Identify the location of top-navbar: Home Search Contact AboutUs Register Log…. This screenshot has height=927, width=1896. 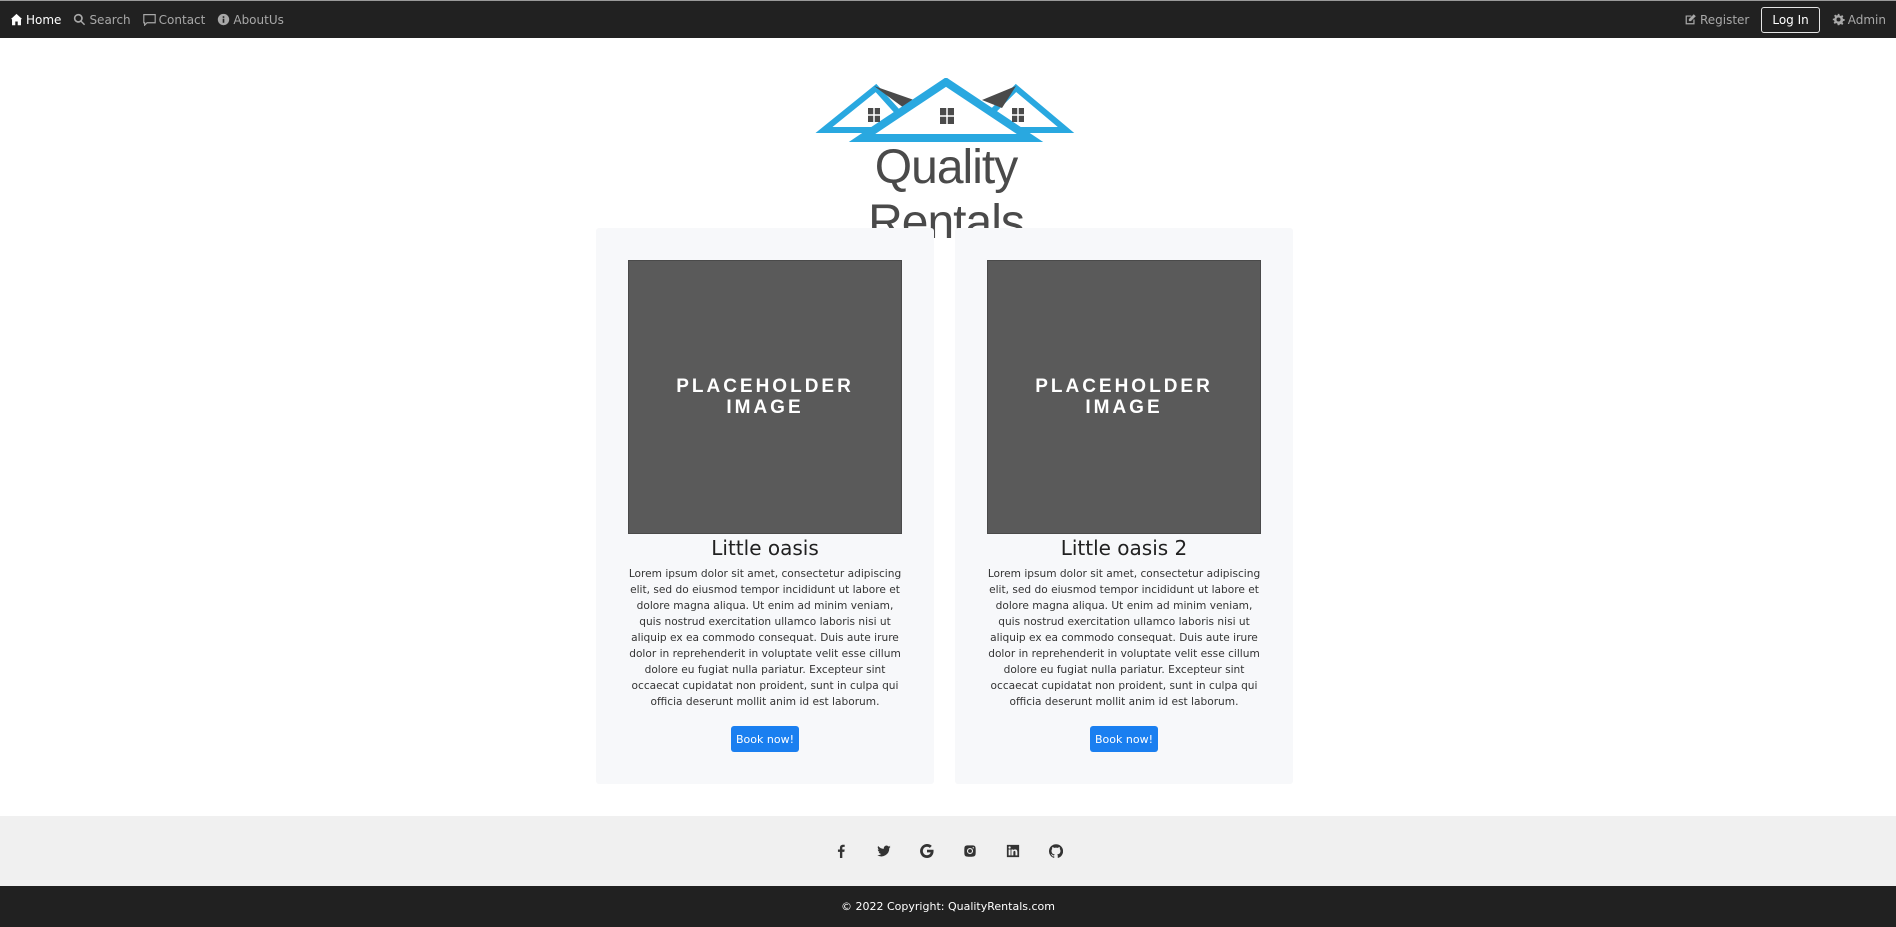
(948, 19).